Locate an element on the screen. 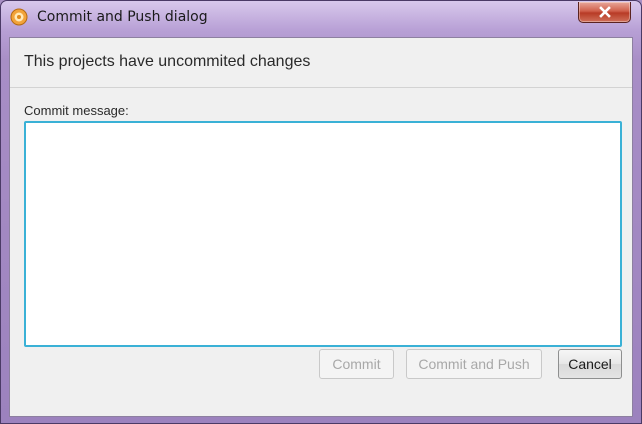 This screenshot has height=424, width=642. dialog-header: This projects have uncommited changes is located at coordinates (321, 63).